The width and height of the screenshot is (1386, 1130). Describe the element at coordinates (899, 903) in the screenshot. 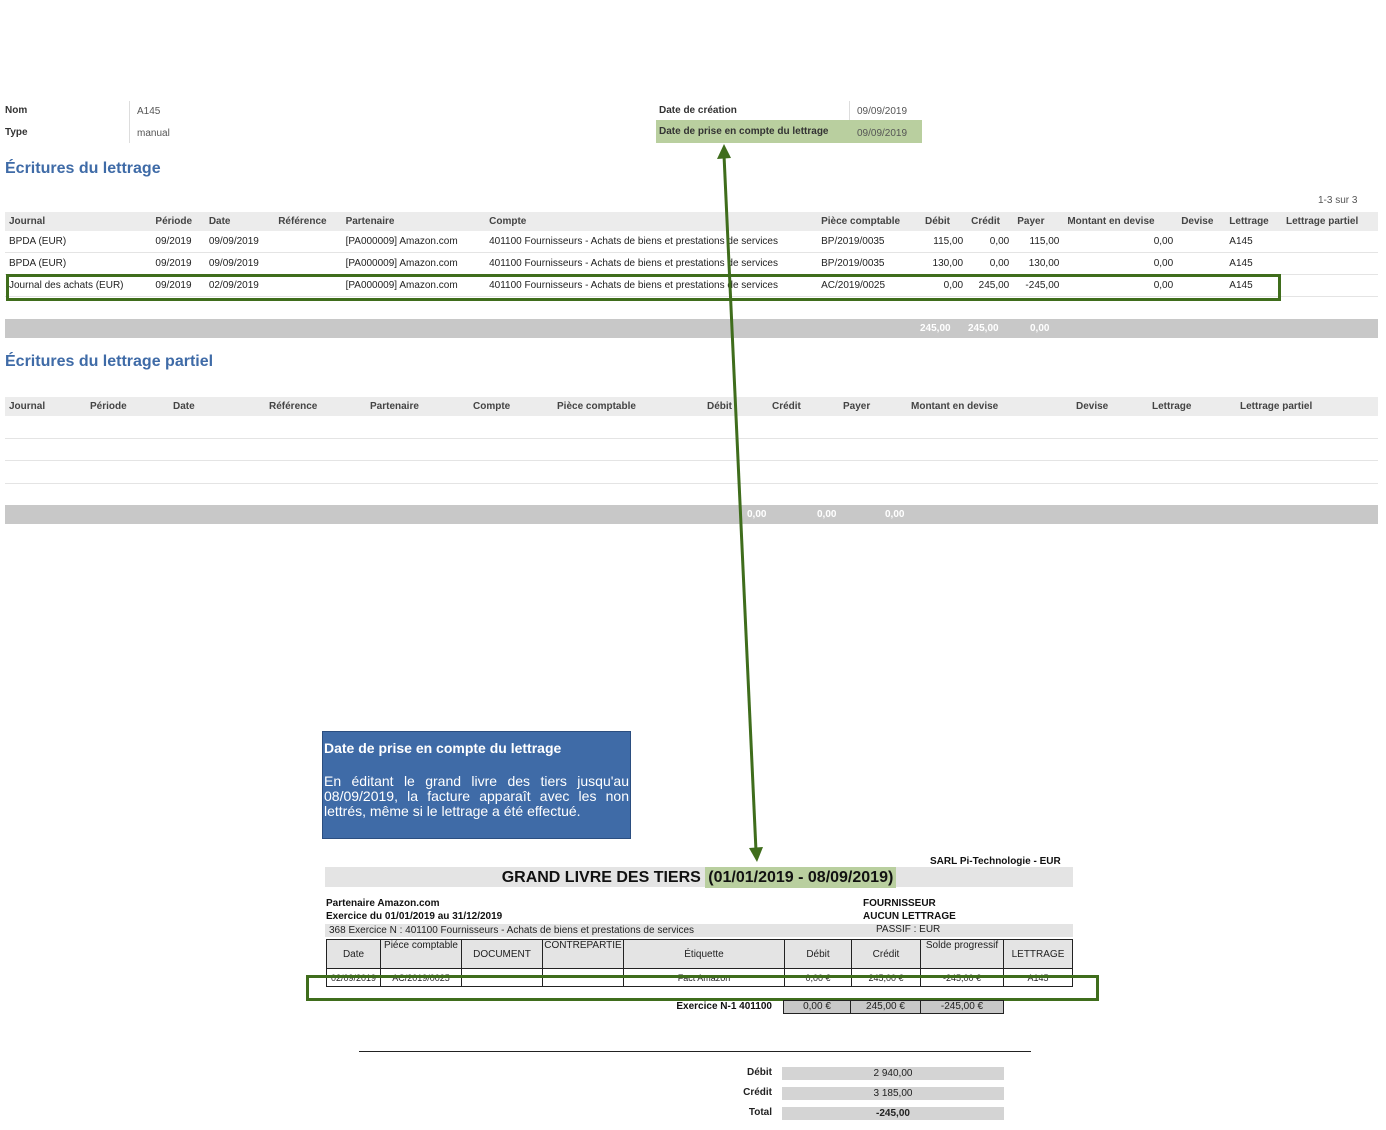

I see `fournisseur-label: FOURNISSEUR` at that location.